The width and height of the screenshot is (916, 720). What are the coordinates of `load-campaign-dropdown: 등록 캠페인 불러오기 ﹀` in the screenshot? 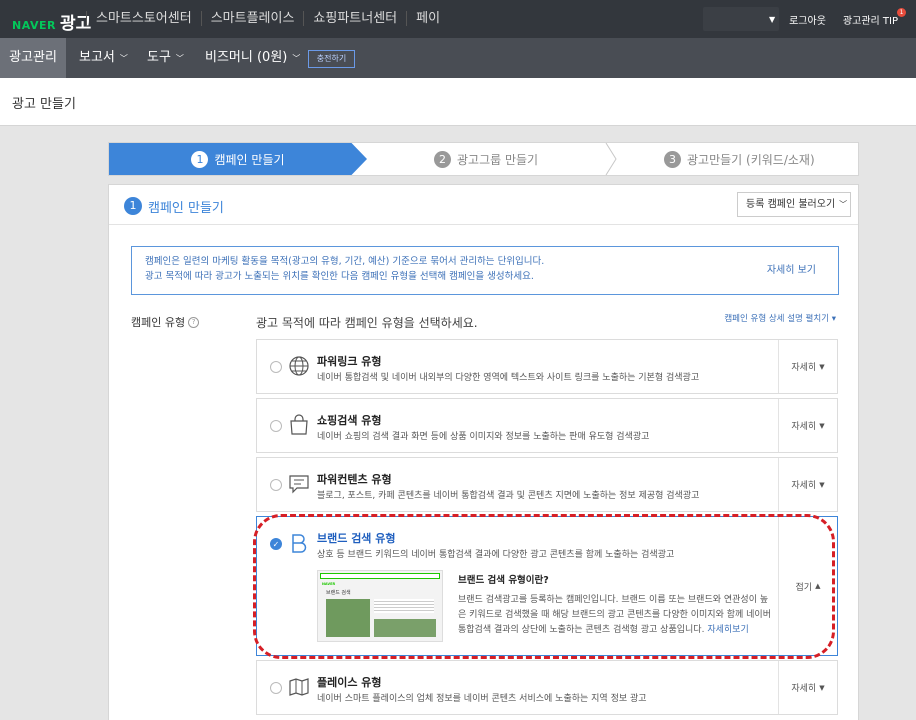 It's located at (794, 204).